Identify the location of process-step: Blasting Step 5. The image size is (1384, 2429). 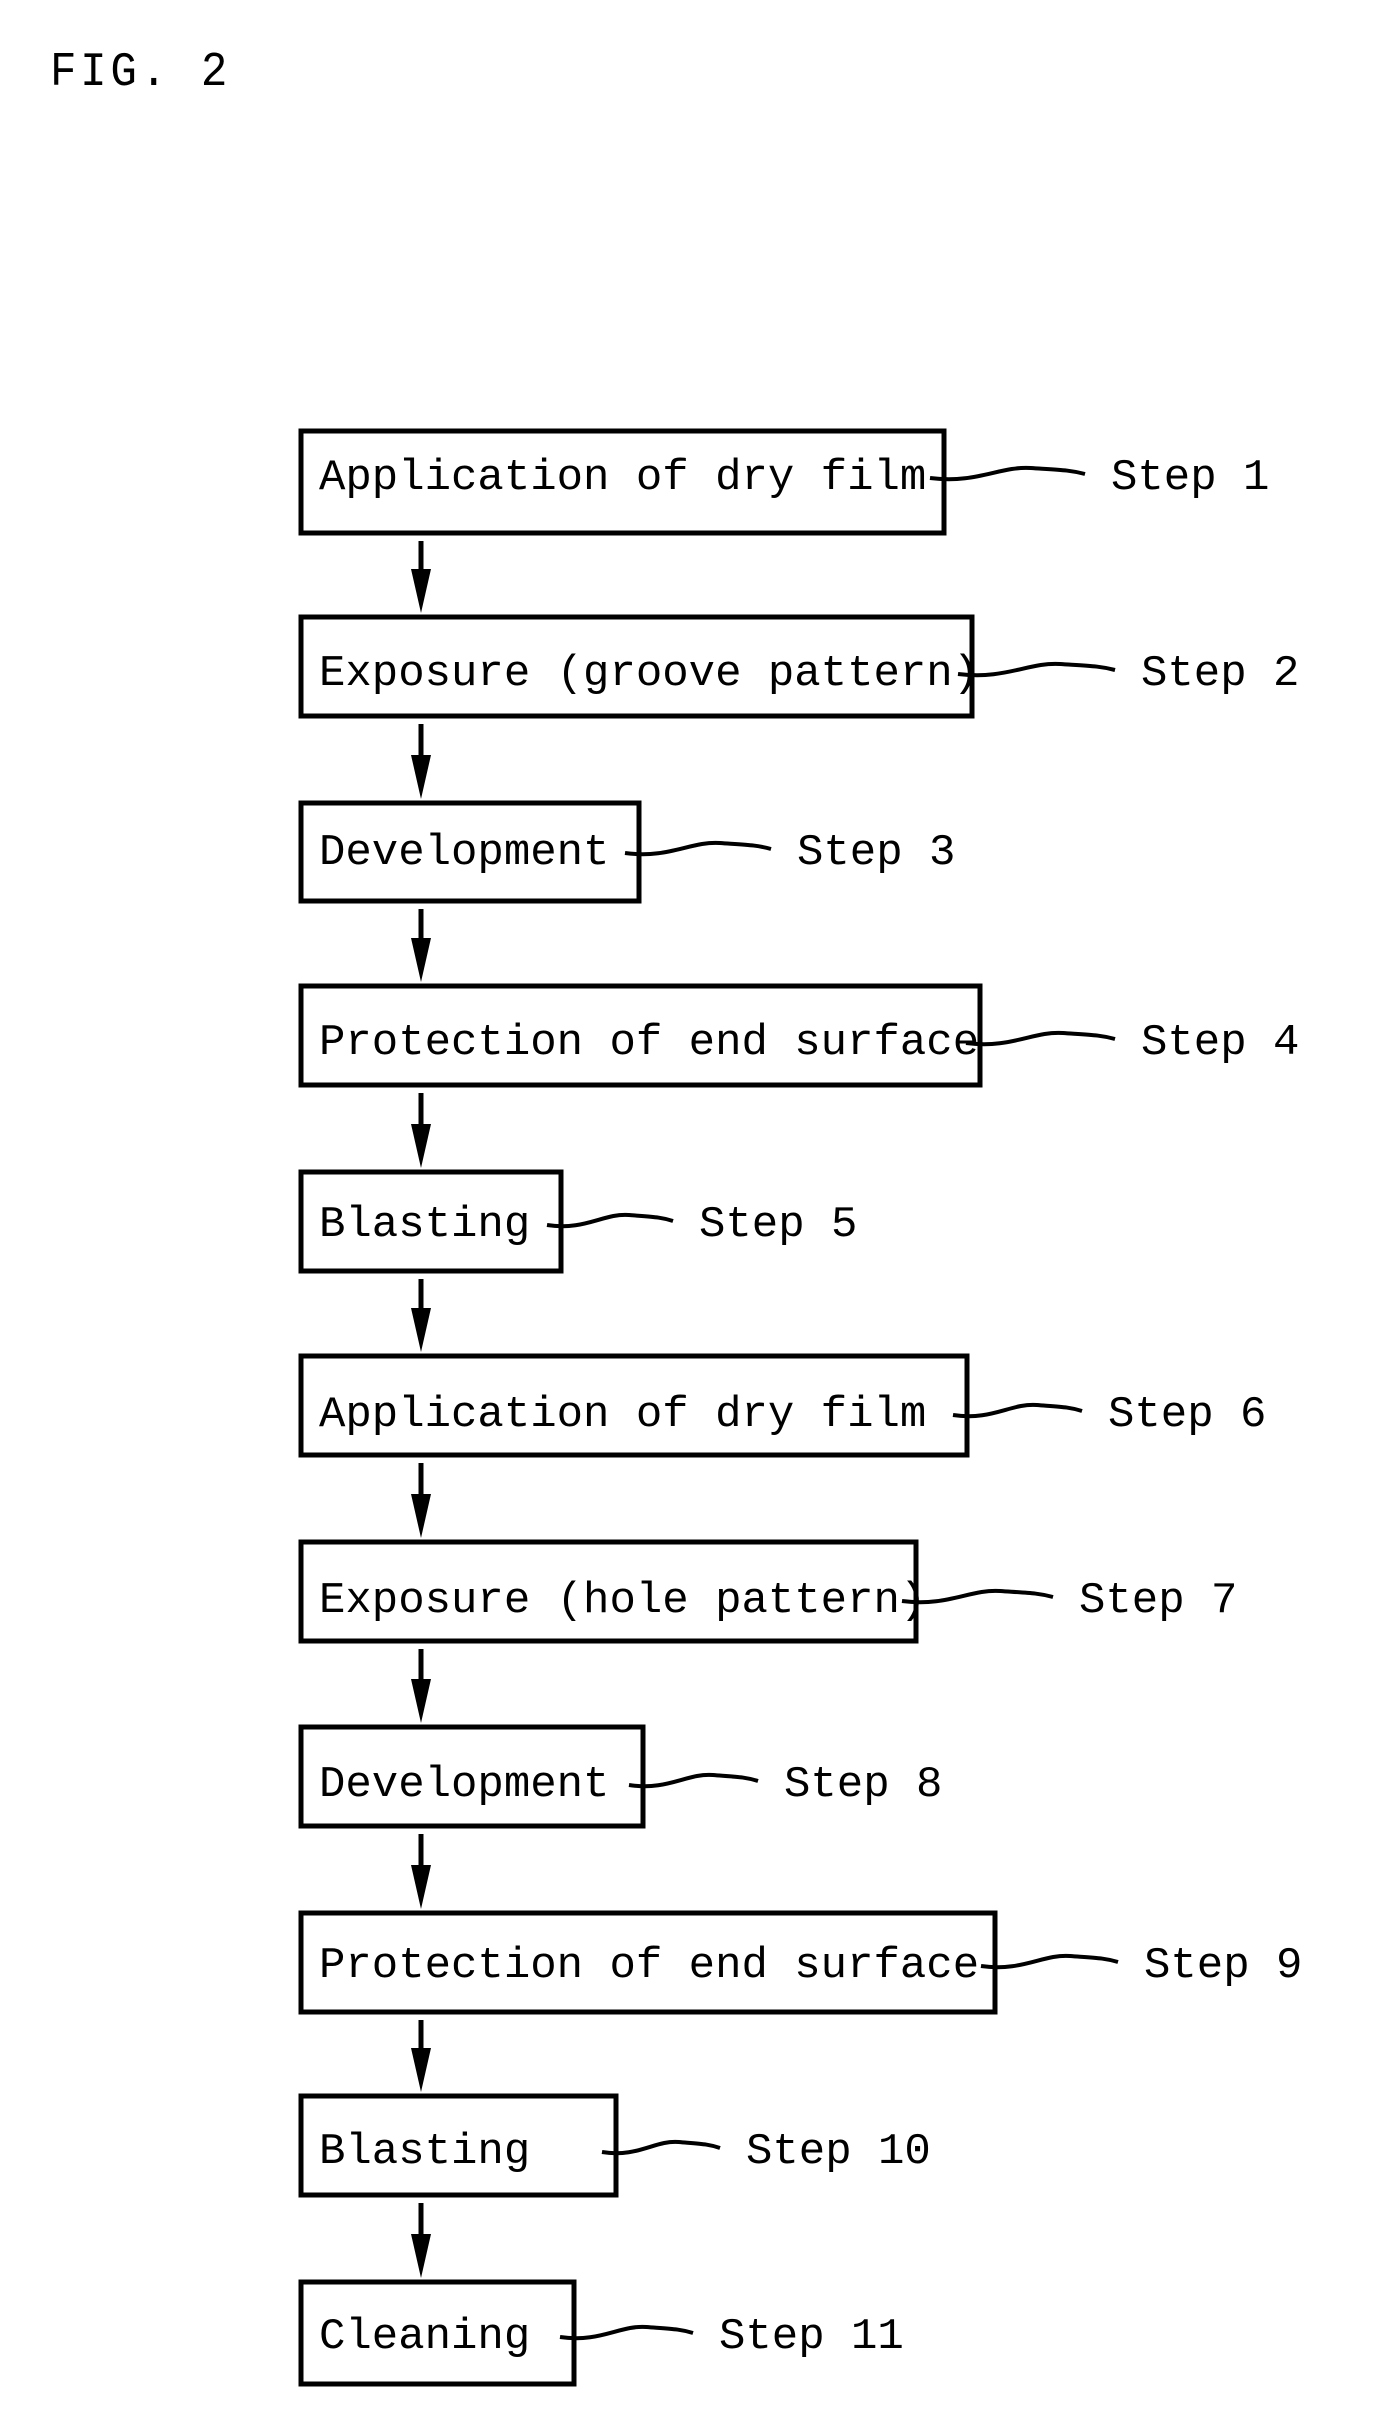
(577, 1221).